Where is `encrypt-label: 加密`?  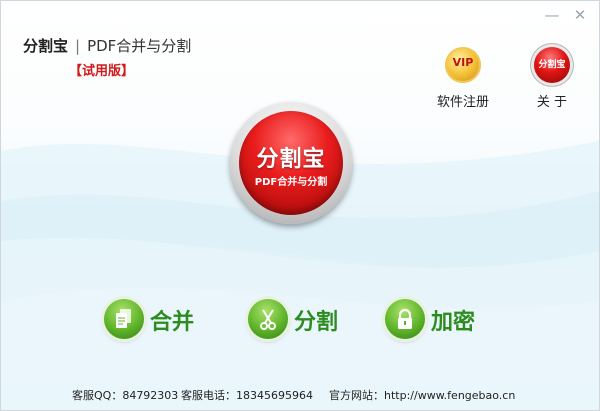 encrypt-label: 加密 is located at coordinates (453, 322).